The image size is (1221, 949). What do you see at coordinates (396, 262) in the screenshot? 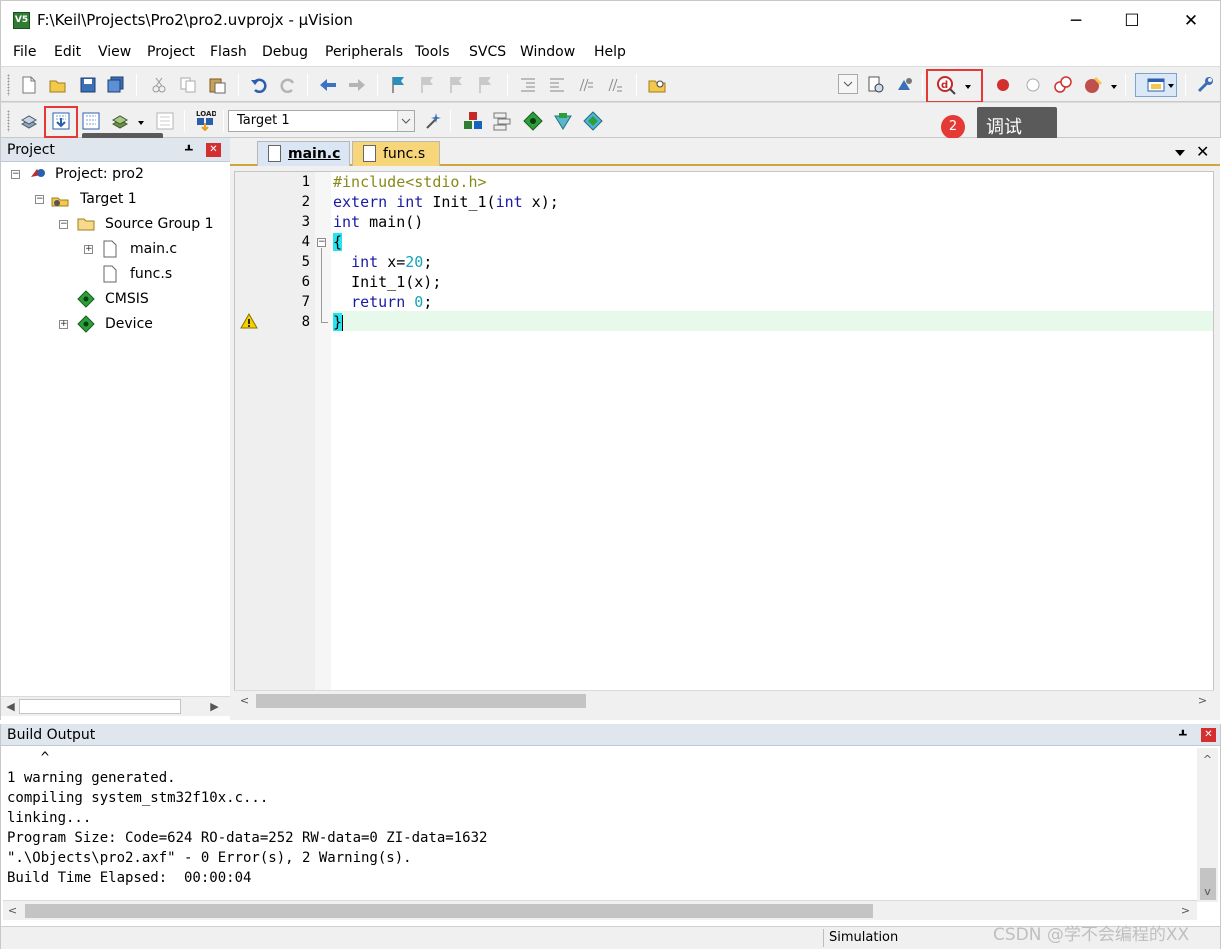
I see `code-token: x=` at bounding box center [396, 262].